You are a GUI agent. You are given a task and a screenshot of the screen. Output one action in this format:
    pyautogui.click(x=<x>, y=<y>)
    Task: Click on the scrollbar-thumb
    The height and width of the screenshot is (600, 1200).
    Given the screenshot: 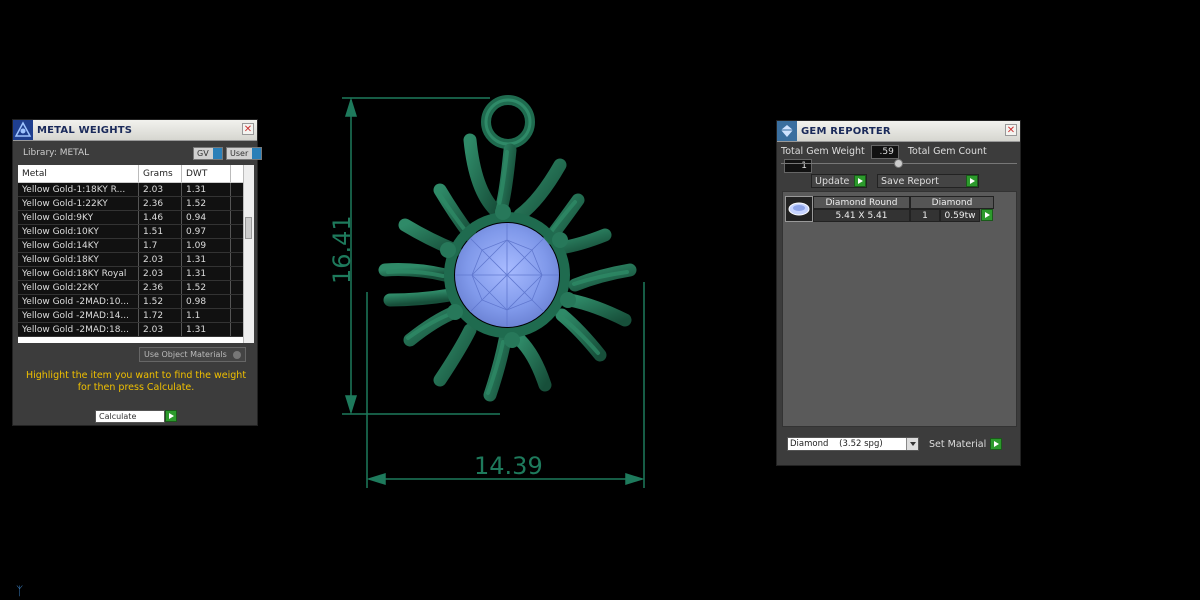 What is the action you would take?
    pyautogui.click(x=248, y=228)
    